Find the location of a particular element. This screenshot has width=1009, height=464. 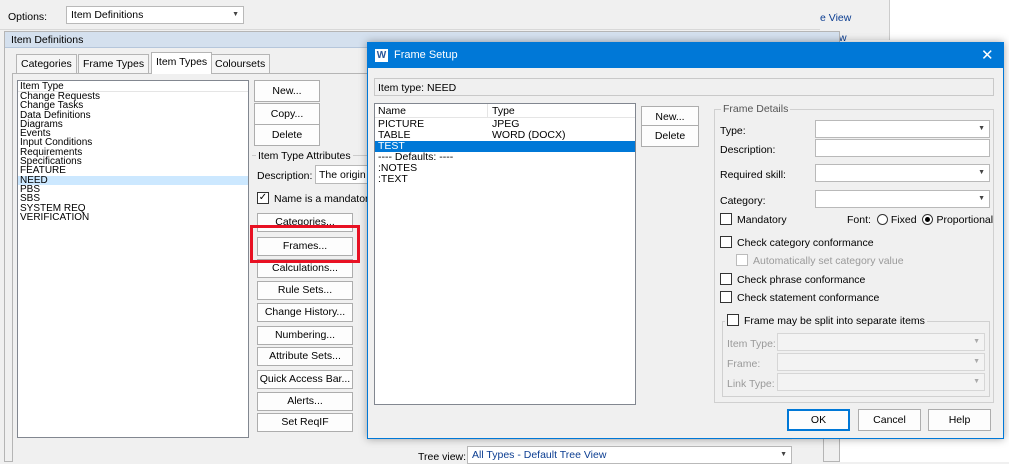

description-field: The origin is located at coordinates (345, 174).